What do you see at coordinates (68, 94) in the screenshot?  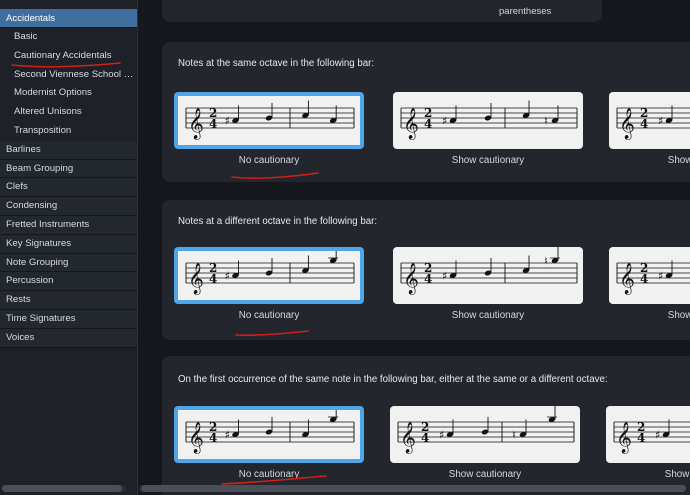 I see `sidebar-item-modernist-options: Modernist Options` at bounding box center [68, 94].